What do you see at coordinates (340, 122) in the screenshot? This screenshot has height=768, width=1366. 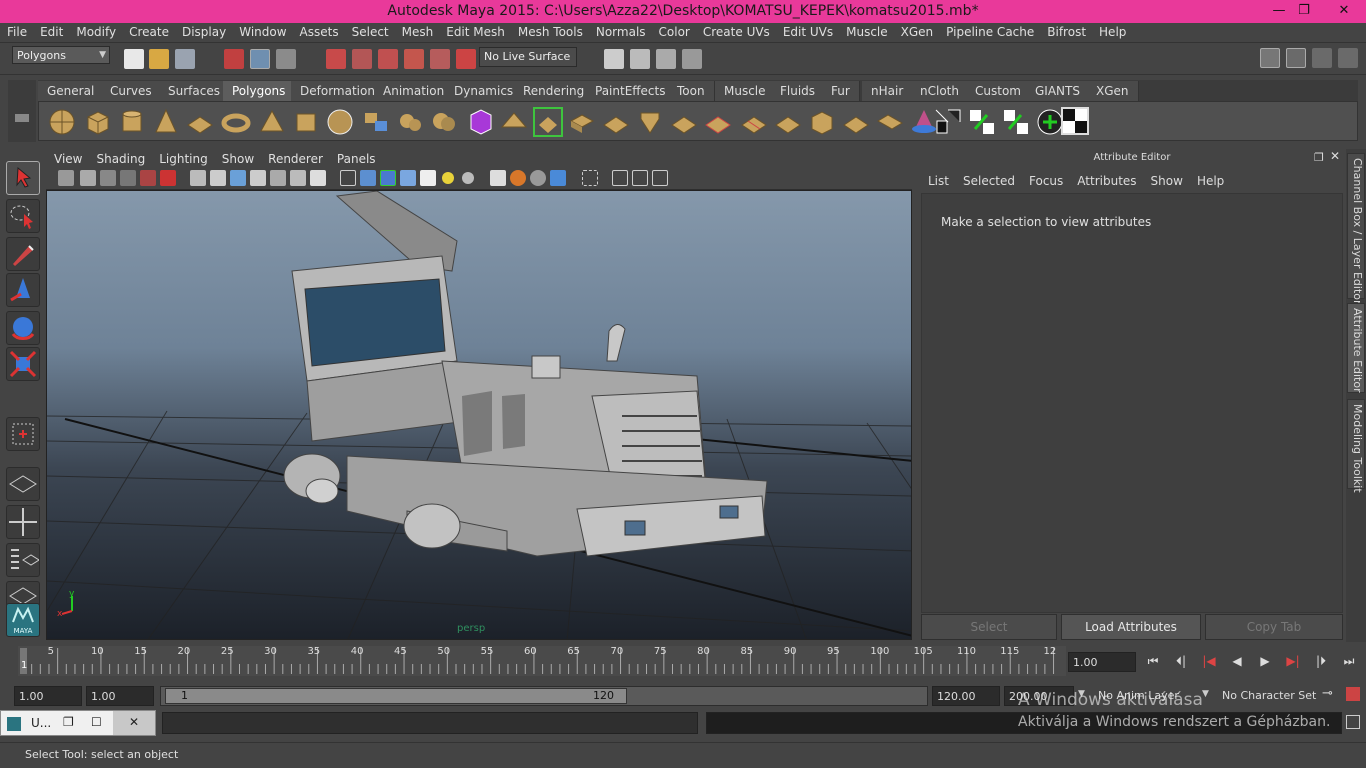 I see `poly-helix-icon` at bounding box center [340, 122].